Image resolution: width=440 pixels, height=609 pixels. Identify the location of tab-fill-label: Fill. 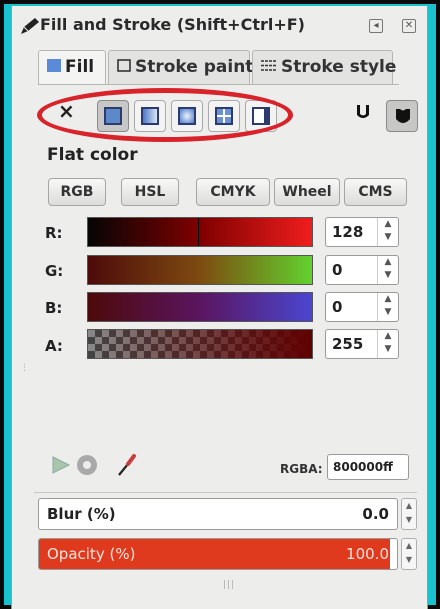
(80, 67).